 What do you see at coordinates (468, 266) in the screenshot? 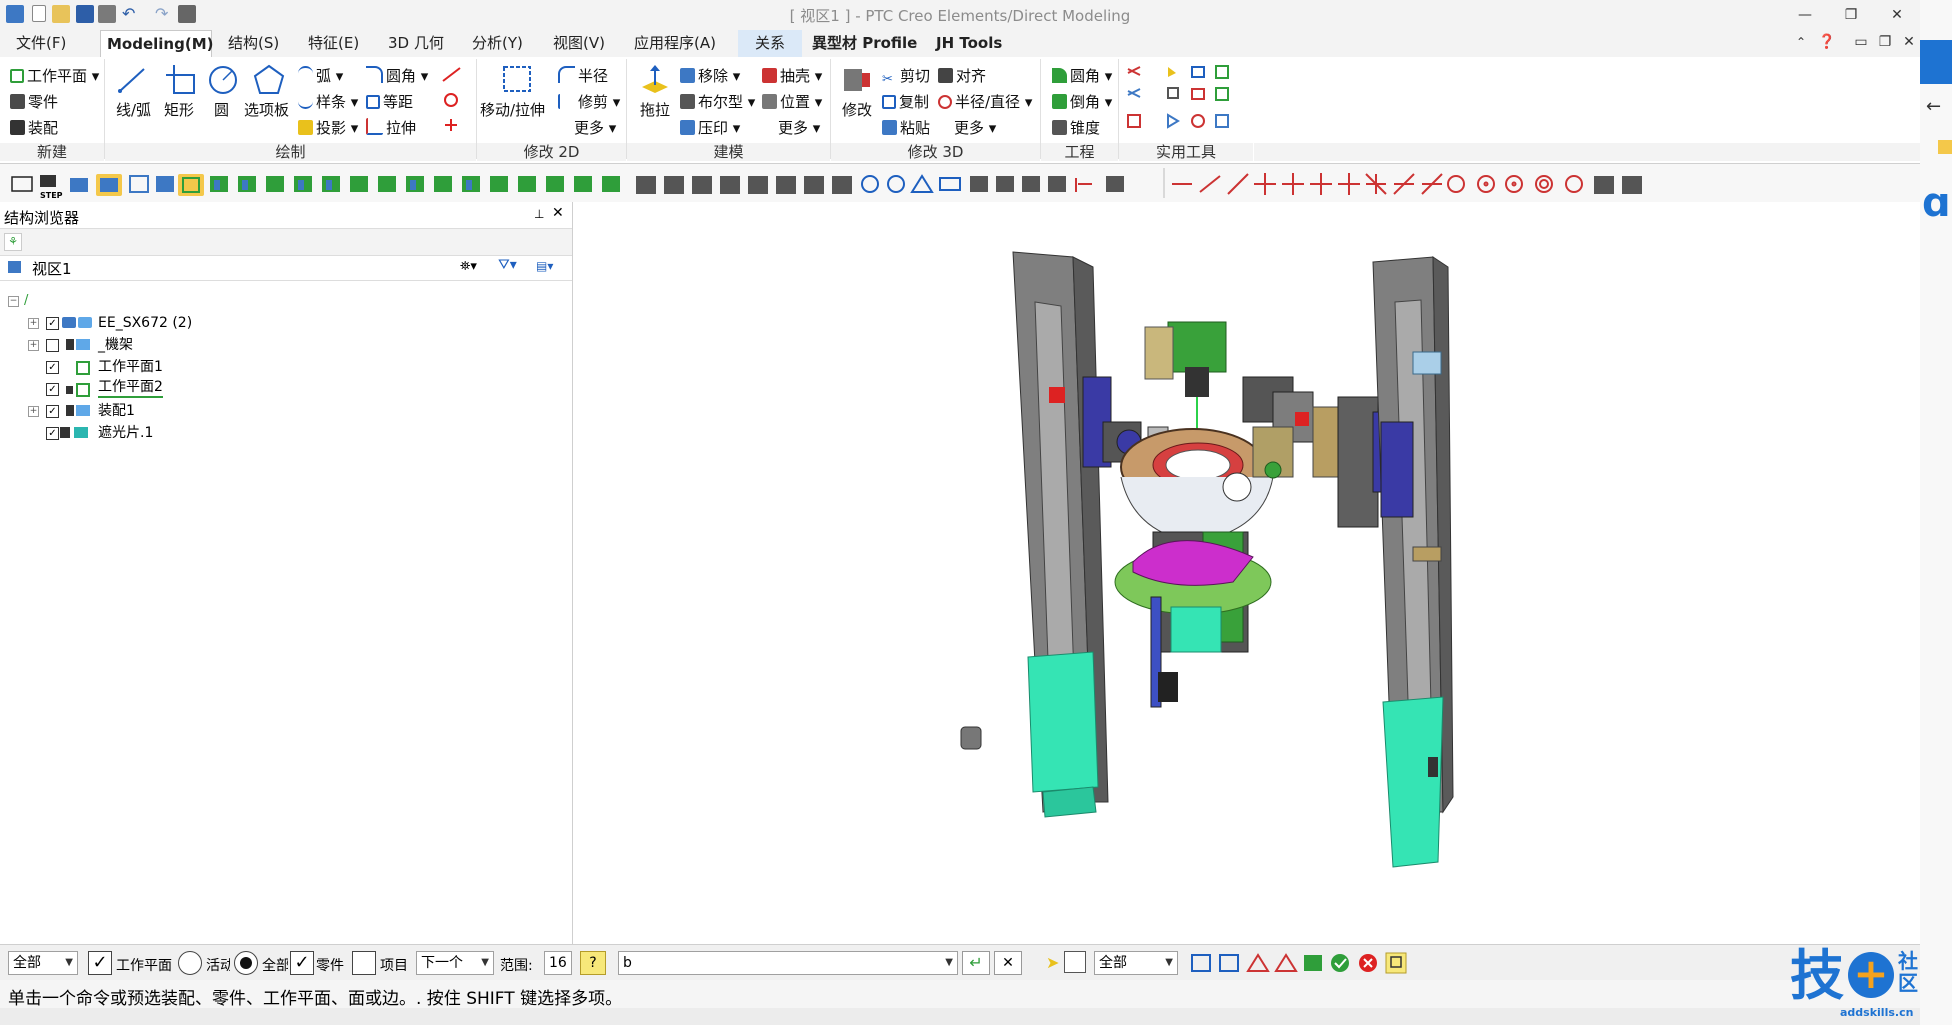
I see `binoculars-icon: ⛯▾` at bounding box center [468, 266].